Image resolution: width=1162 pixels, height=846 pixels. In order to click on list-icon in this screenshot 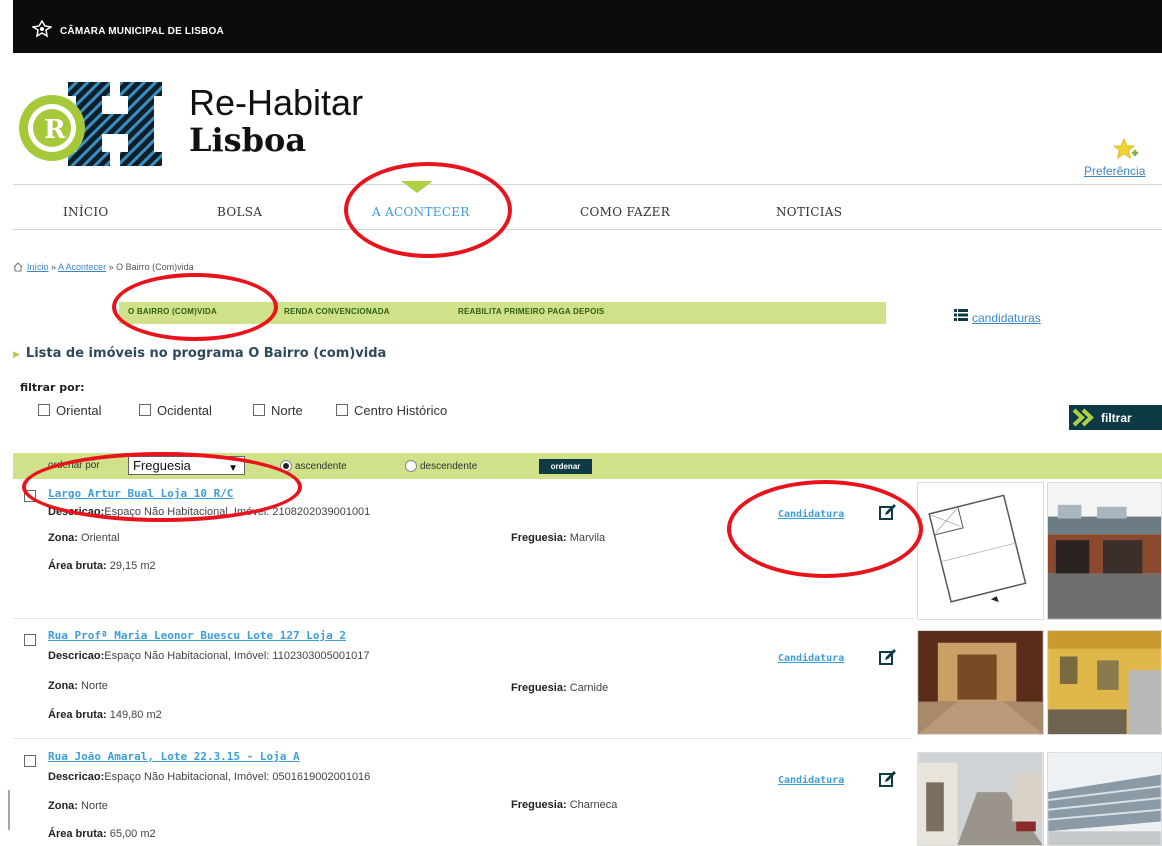, I will do `click(961, 315)`.